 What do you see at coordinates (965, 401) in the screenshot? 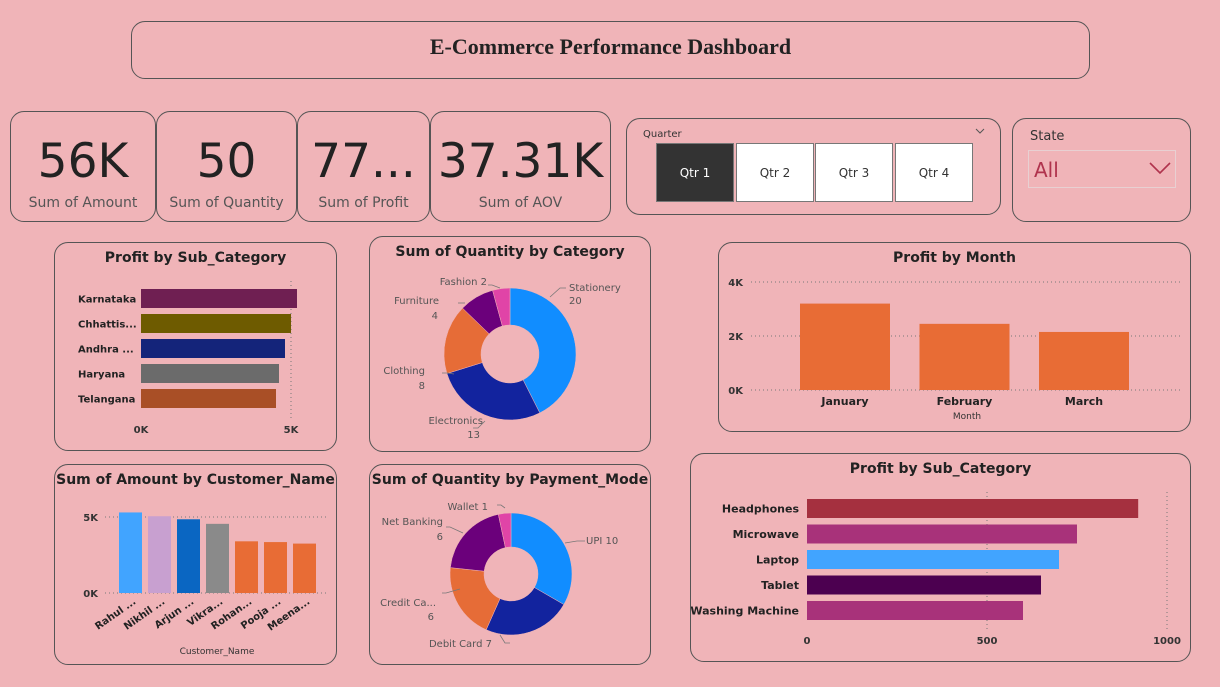
I see `category-label: February` at bounding box center [965, 401].